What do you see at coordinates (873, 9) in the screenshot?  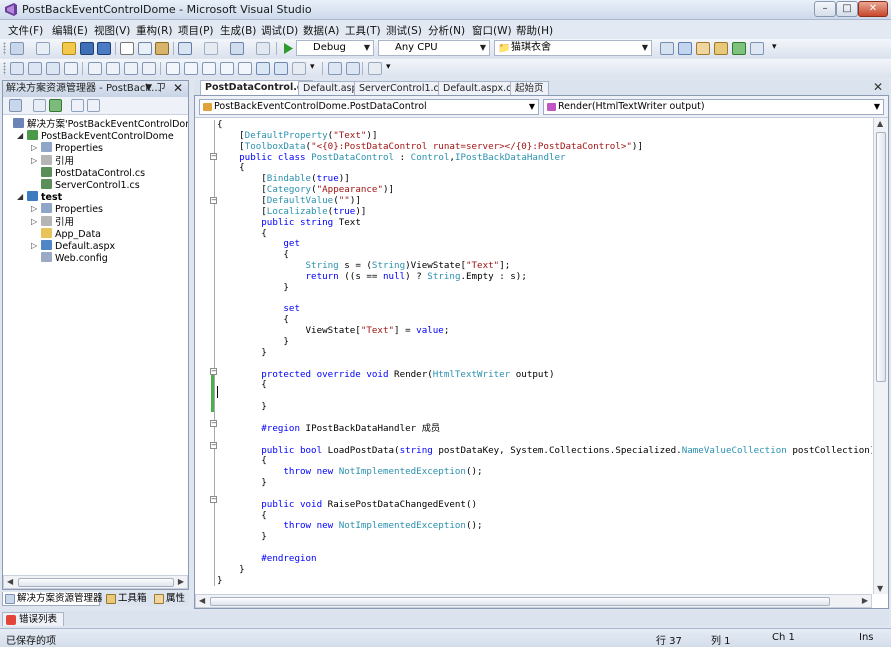 I see `close-button: ✕` at bounding box center [873, 9].